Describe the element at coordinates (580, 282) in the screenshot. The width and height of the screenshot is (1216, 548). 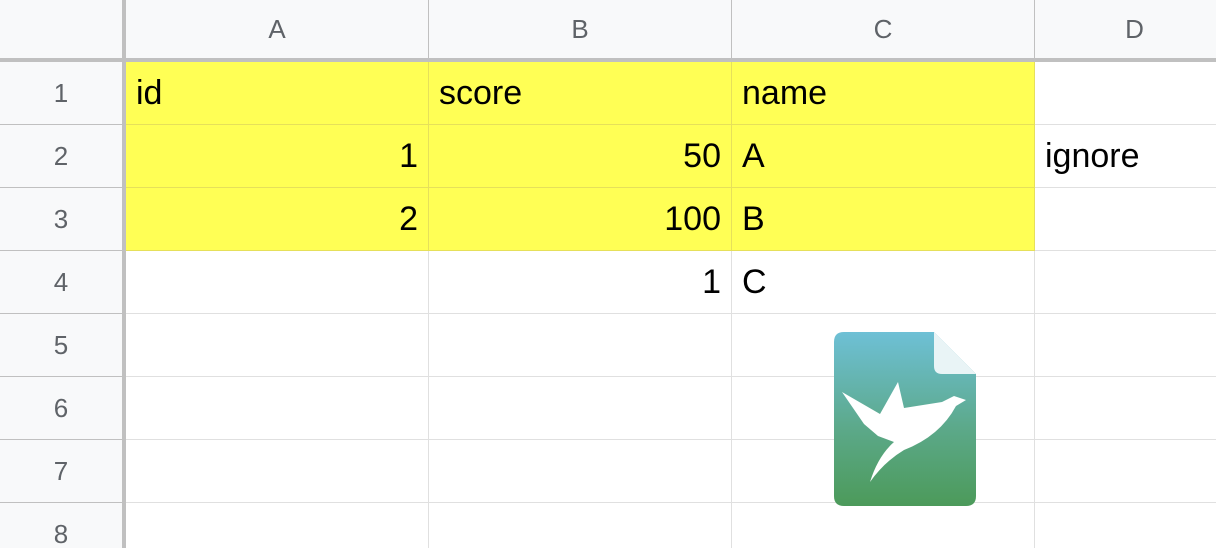
I see `cell-b4: 1` at that location.